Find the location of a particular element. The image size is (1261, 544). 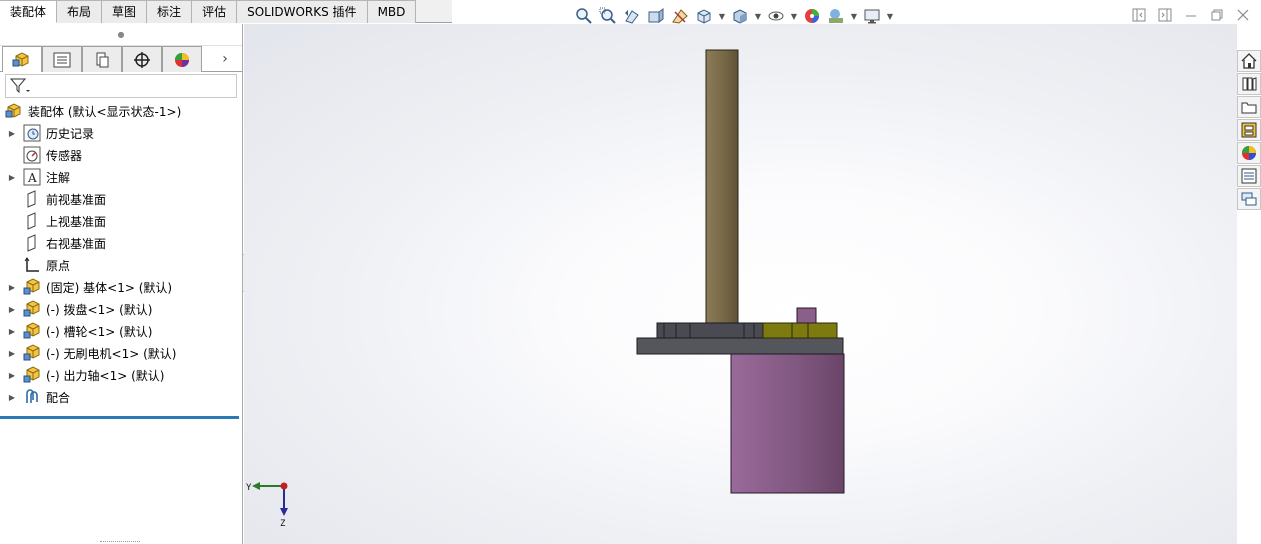

tab-solidworks-addins: SOLIDWORKS 插件 is located at coordinates (302, 11).